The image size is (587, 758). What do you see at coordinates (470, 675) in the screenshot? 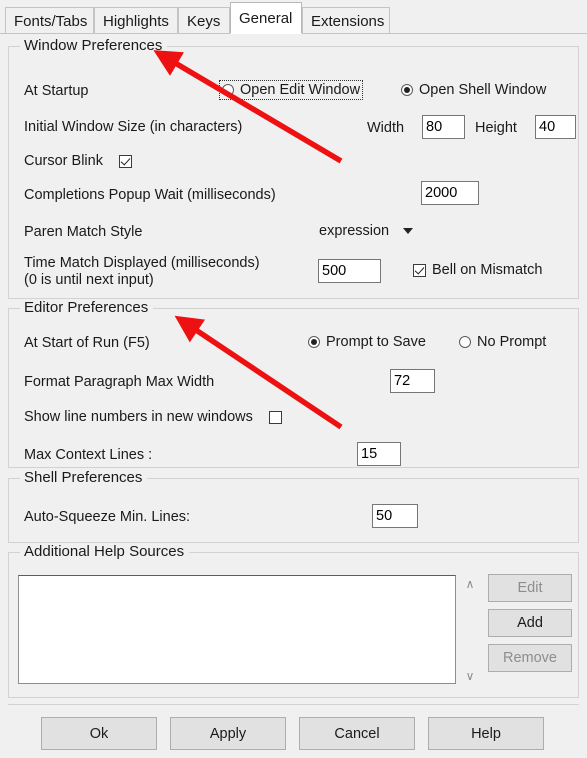
I see `scroll-down-icon: ∨` at bounding box center [470, 675].